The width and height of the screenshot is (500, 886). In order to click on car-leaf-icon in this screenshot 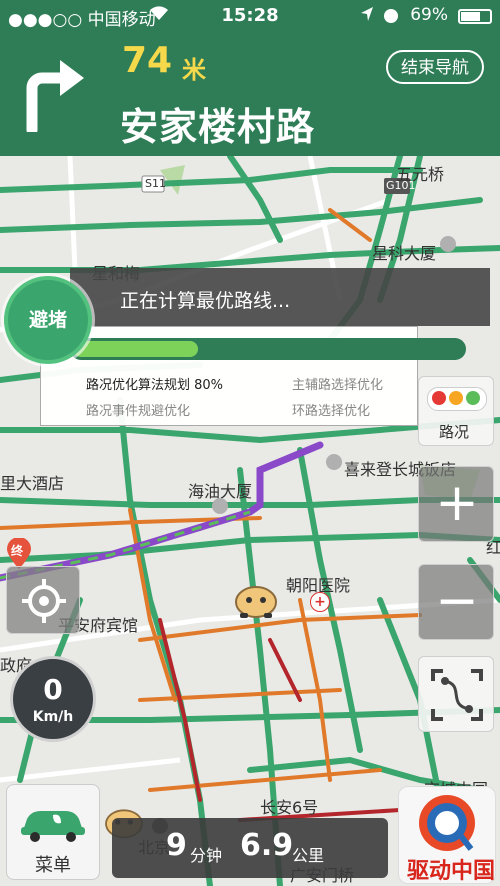, I will do `click(53, 826)`.